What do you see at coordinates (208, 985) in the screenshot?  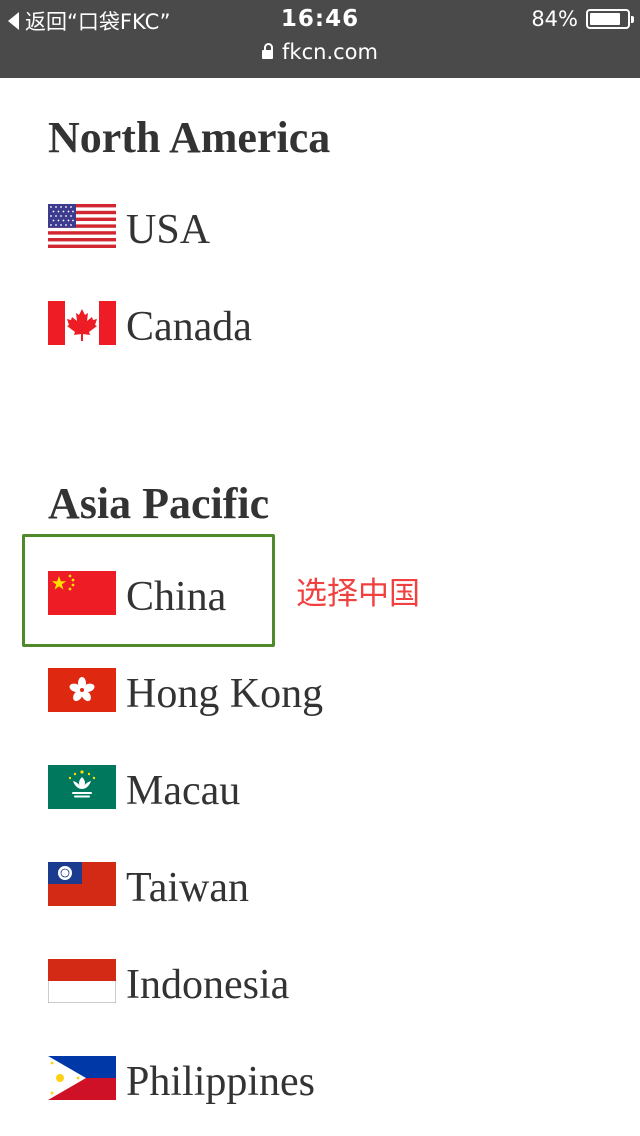 I see `country-name: Indonesia` at bounding box center [208, 985].